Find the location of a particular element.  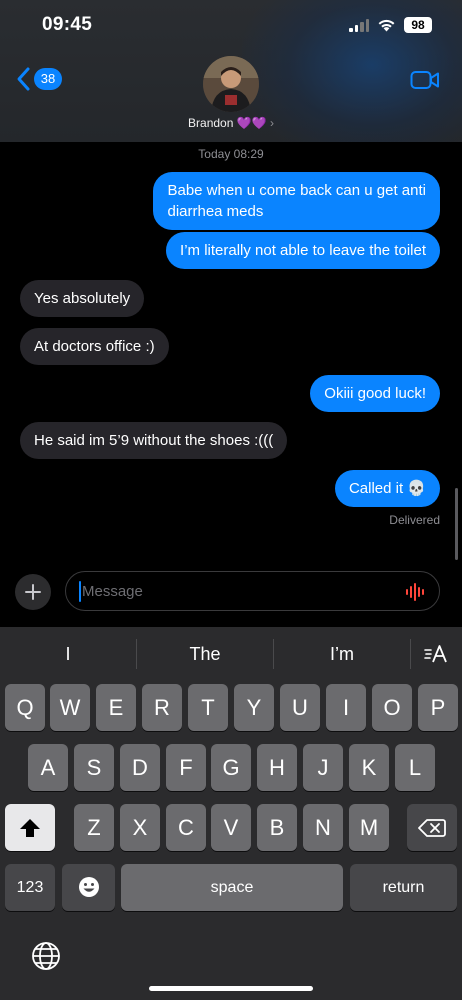

key-x: X is located at coordinates (140, 827).